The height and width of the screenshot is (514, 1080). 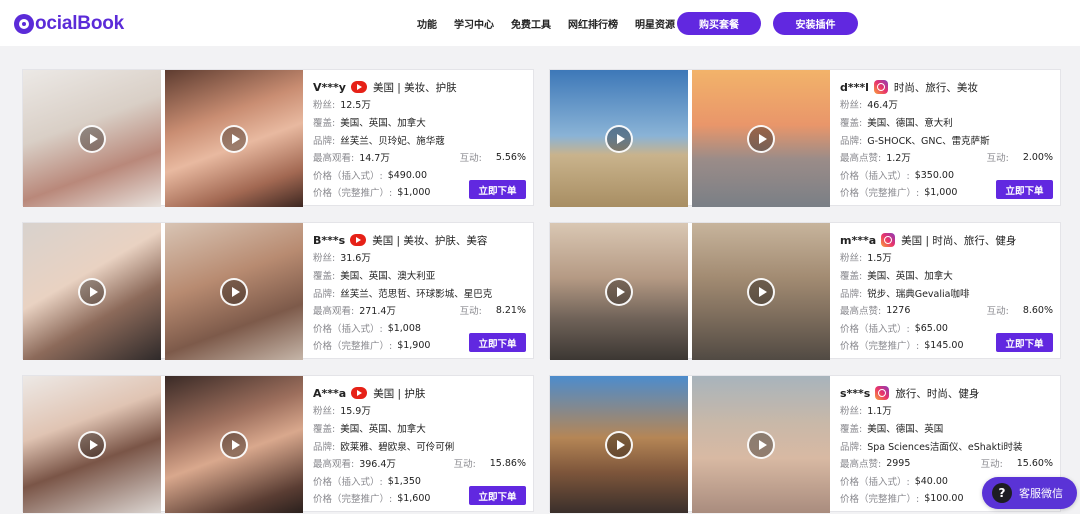 What do you see at coordinates (945, 447) in the screenshot?
I see `brands-value: Spa Sciences洁面仪、eShakti时装` at bounding box center [945, 447].